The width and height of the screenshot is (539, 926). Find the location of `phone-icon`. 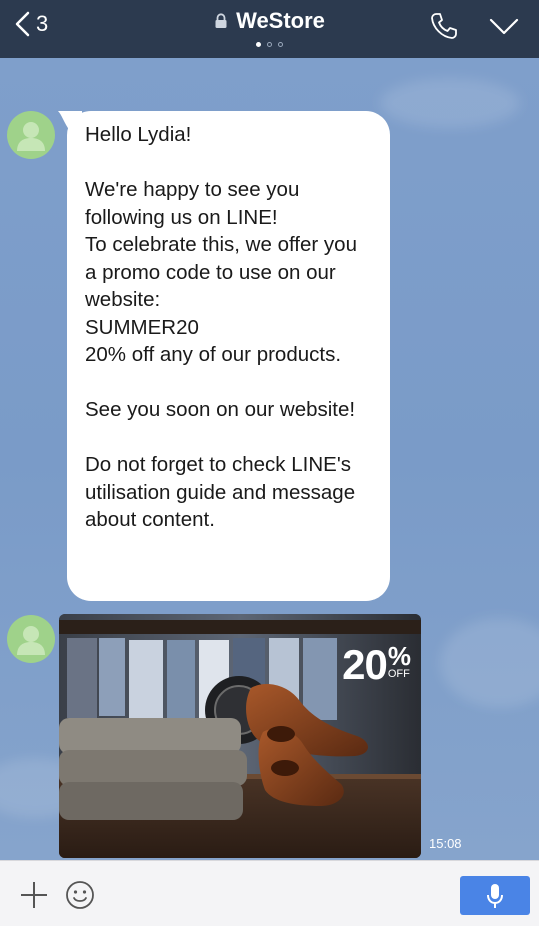

phone-icon is located at coordinates (444, 26).